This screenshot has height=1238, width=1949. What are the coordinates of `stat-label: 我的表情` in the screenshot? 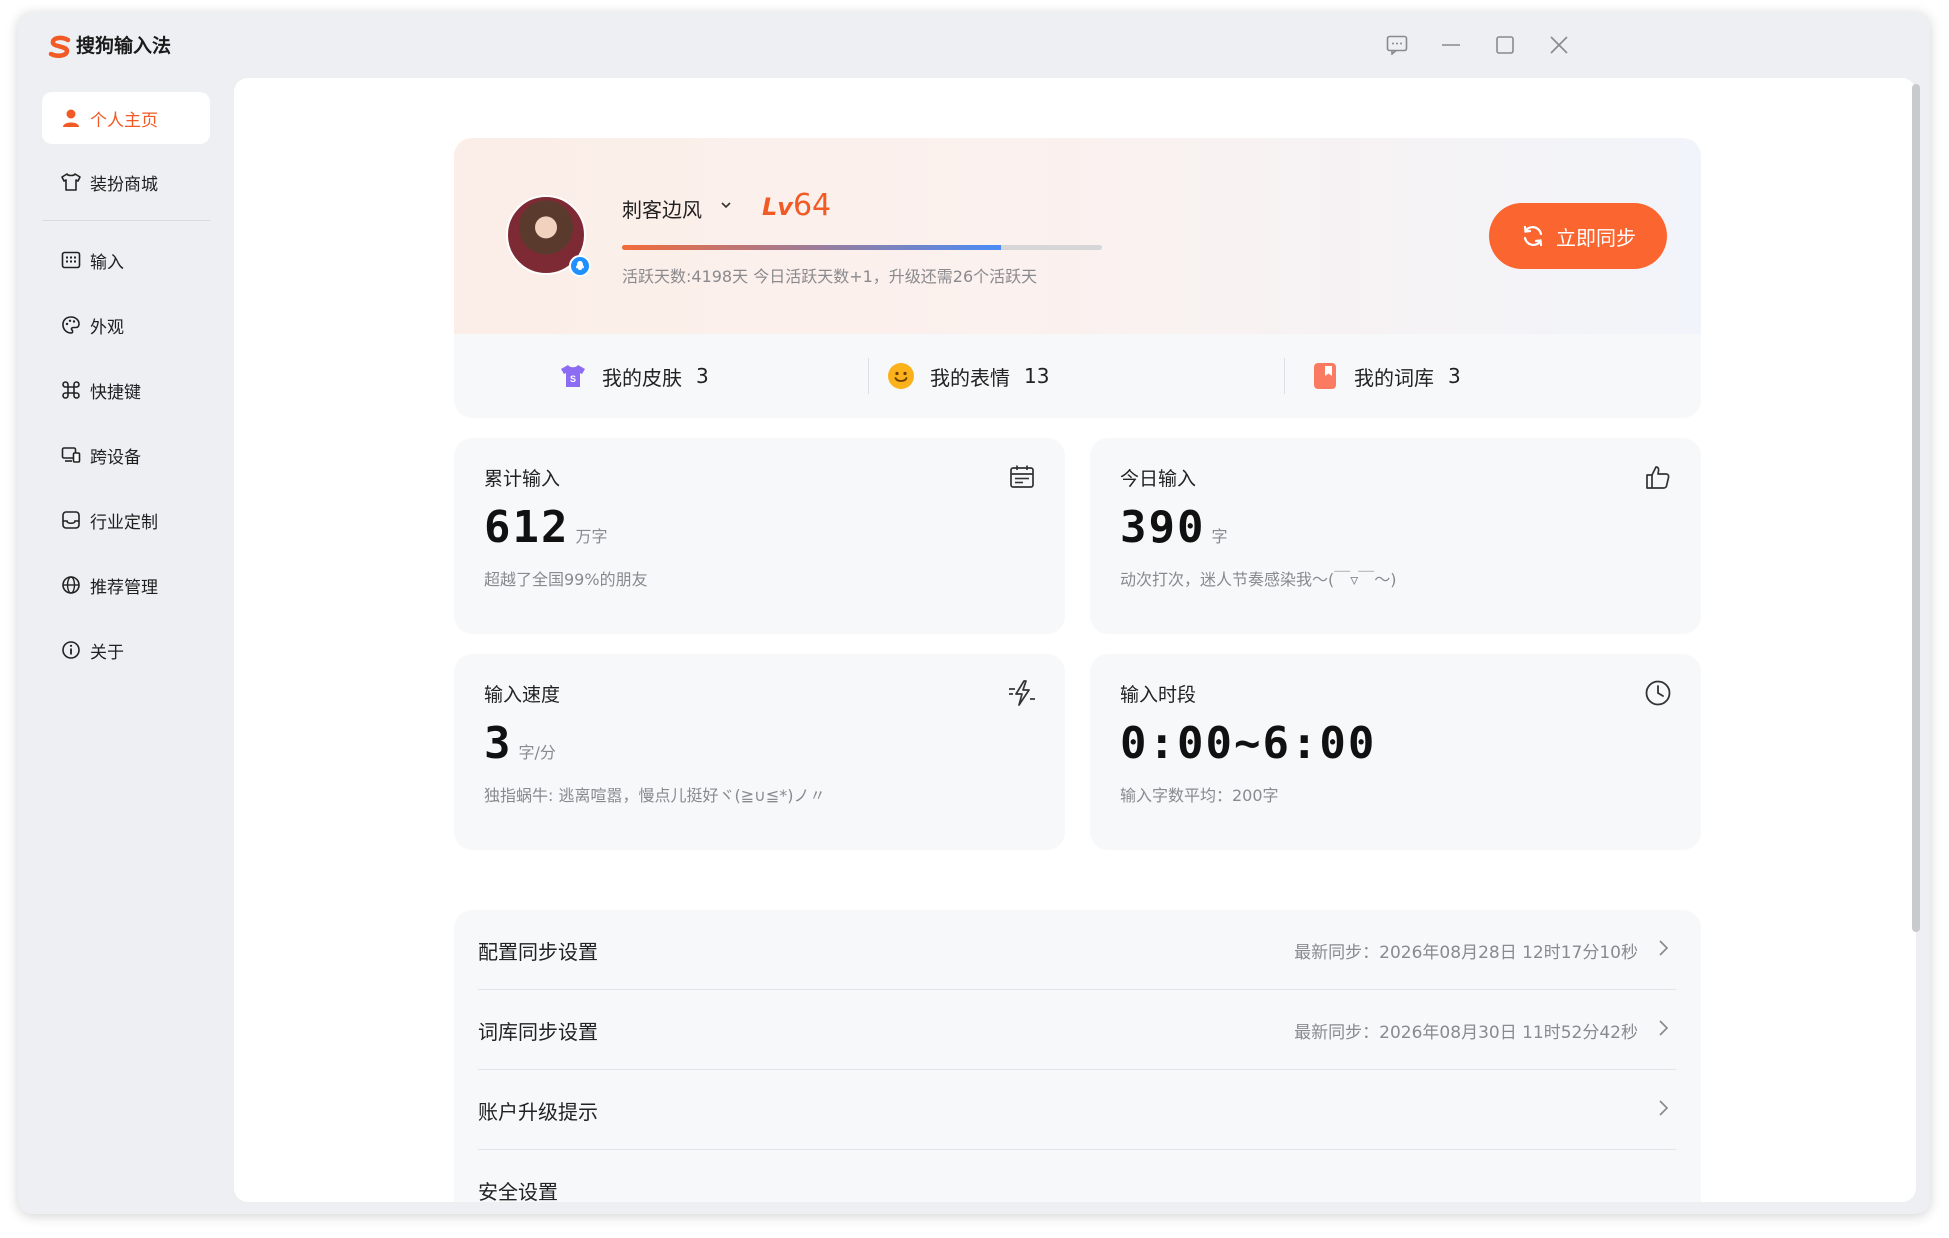 It's located at (970, 377).